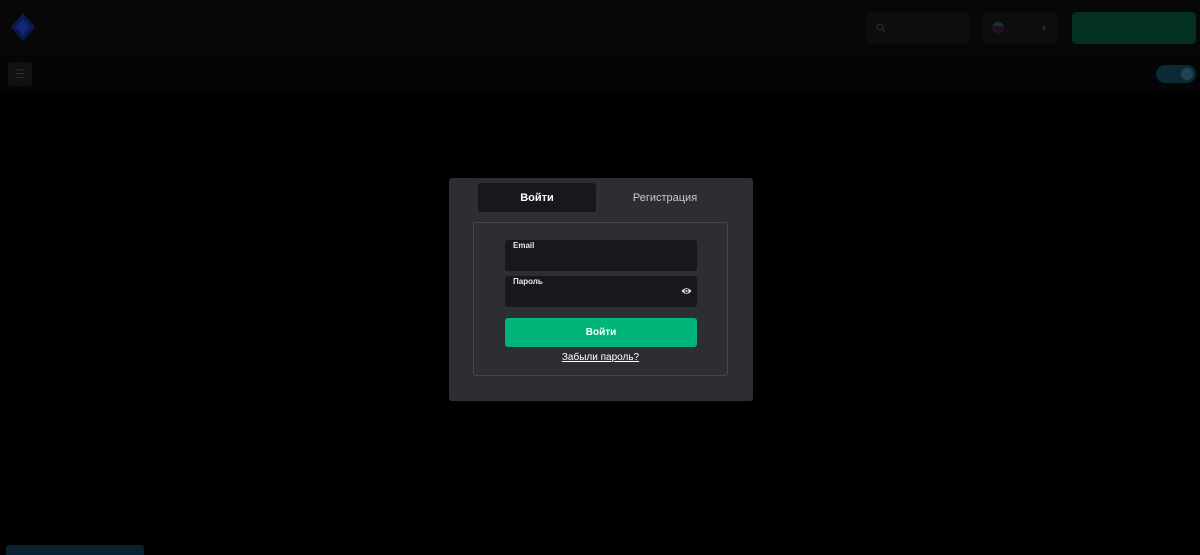  I want to click on theme-toggle-knob, so click(1187, 74).